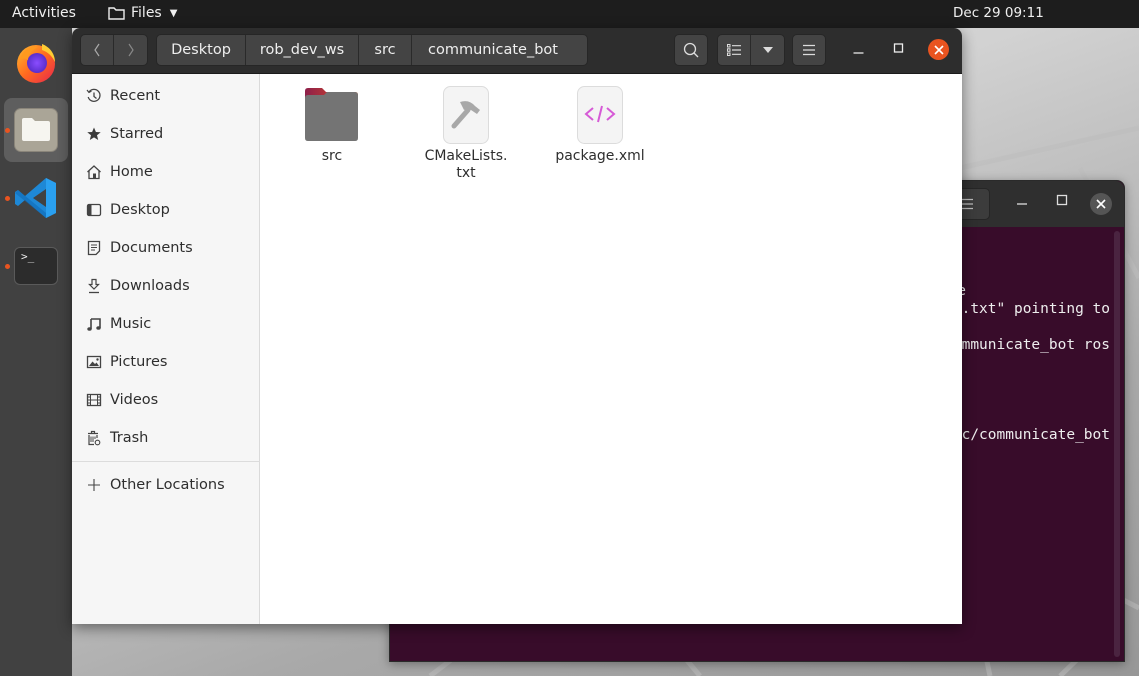 The width and height of the screenshot is (1139, 676). I want to click on nav-buttons, so click(114, 50).